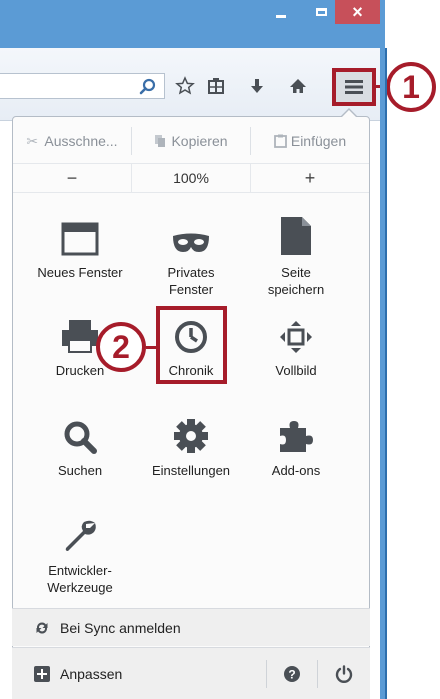 Image resolution: width=440 pixels, height=699 pixels. What do you see at coordinates (199, 141) in the screenshot?
I see `copy-label: Kopieren` at bounding box center [199, 141].